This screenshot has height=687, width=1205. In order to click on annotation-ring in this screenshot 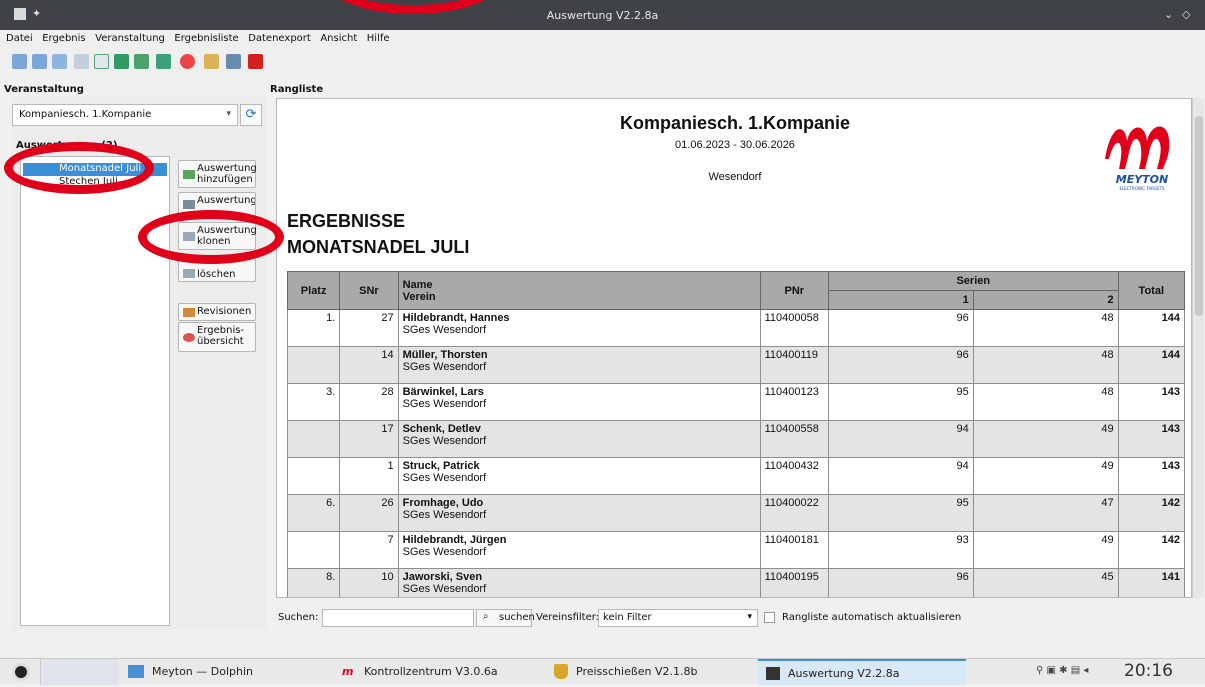, I will do `click(79, 168)`.